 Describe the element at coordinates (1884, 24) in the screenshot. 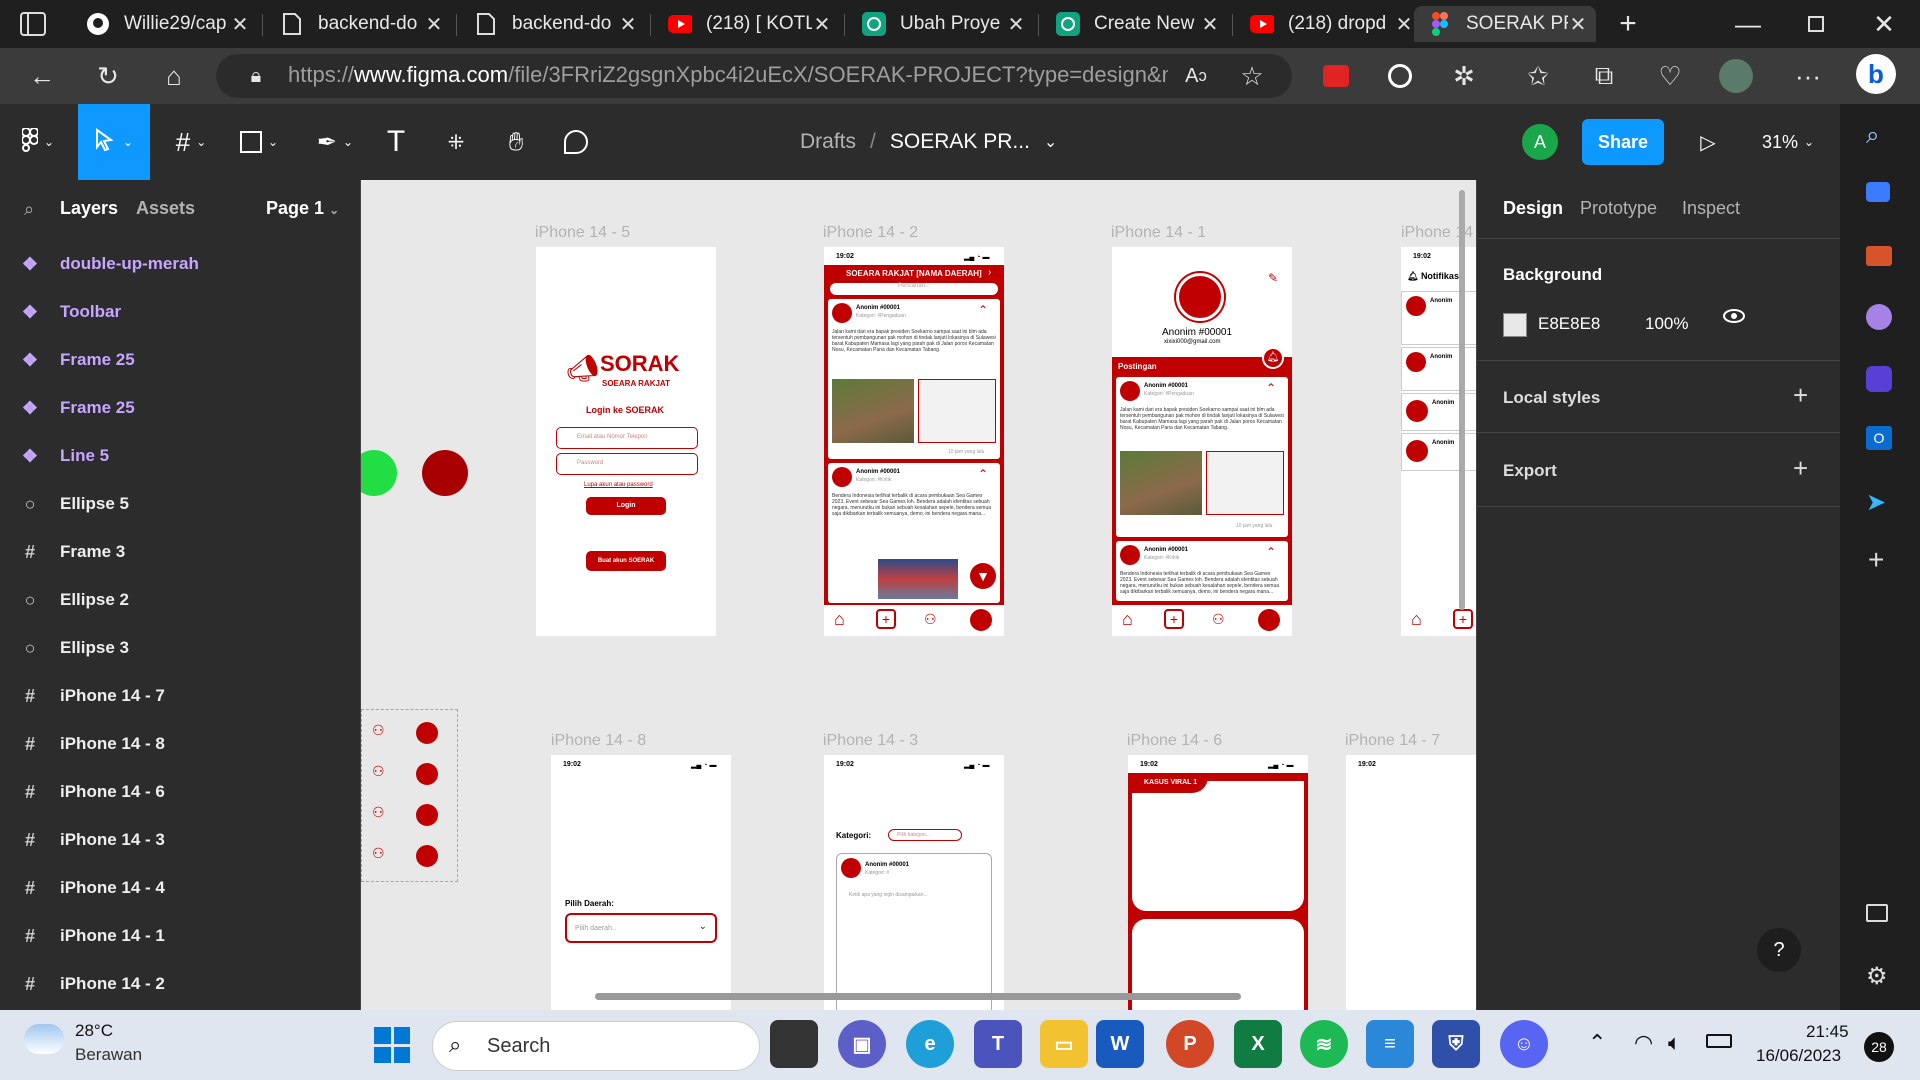

I see `close-window-button: ✕` at that location.